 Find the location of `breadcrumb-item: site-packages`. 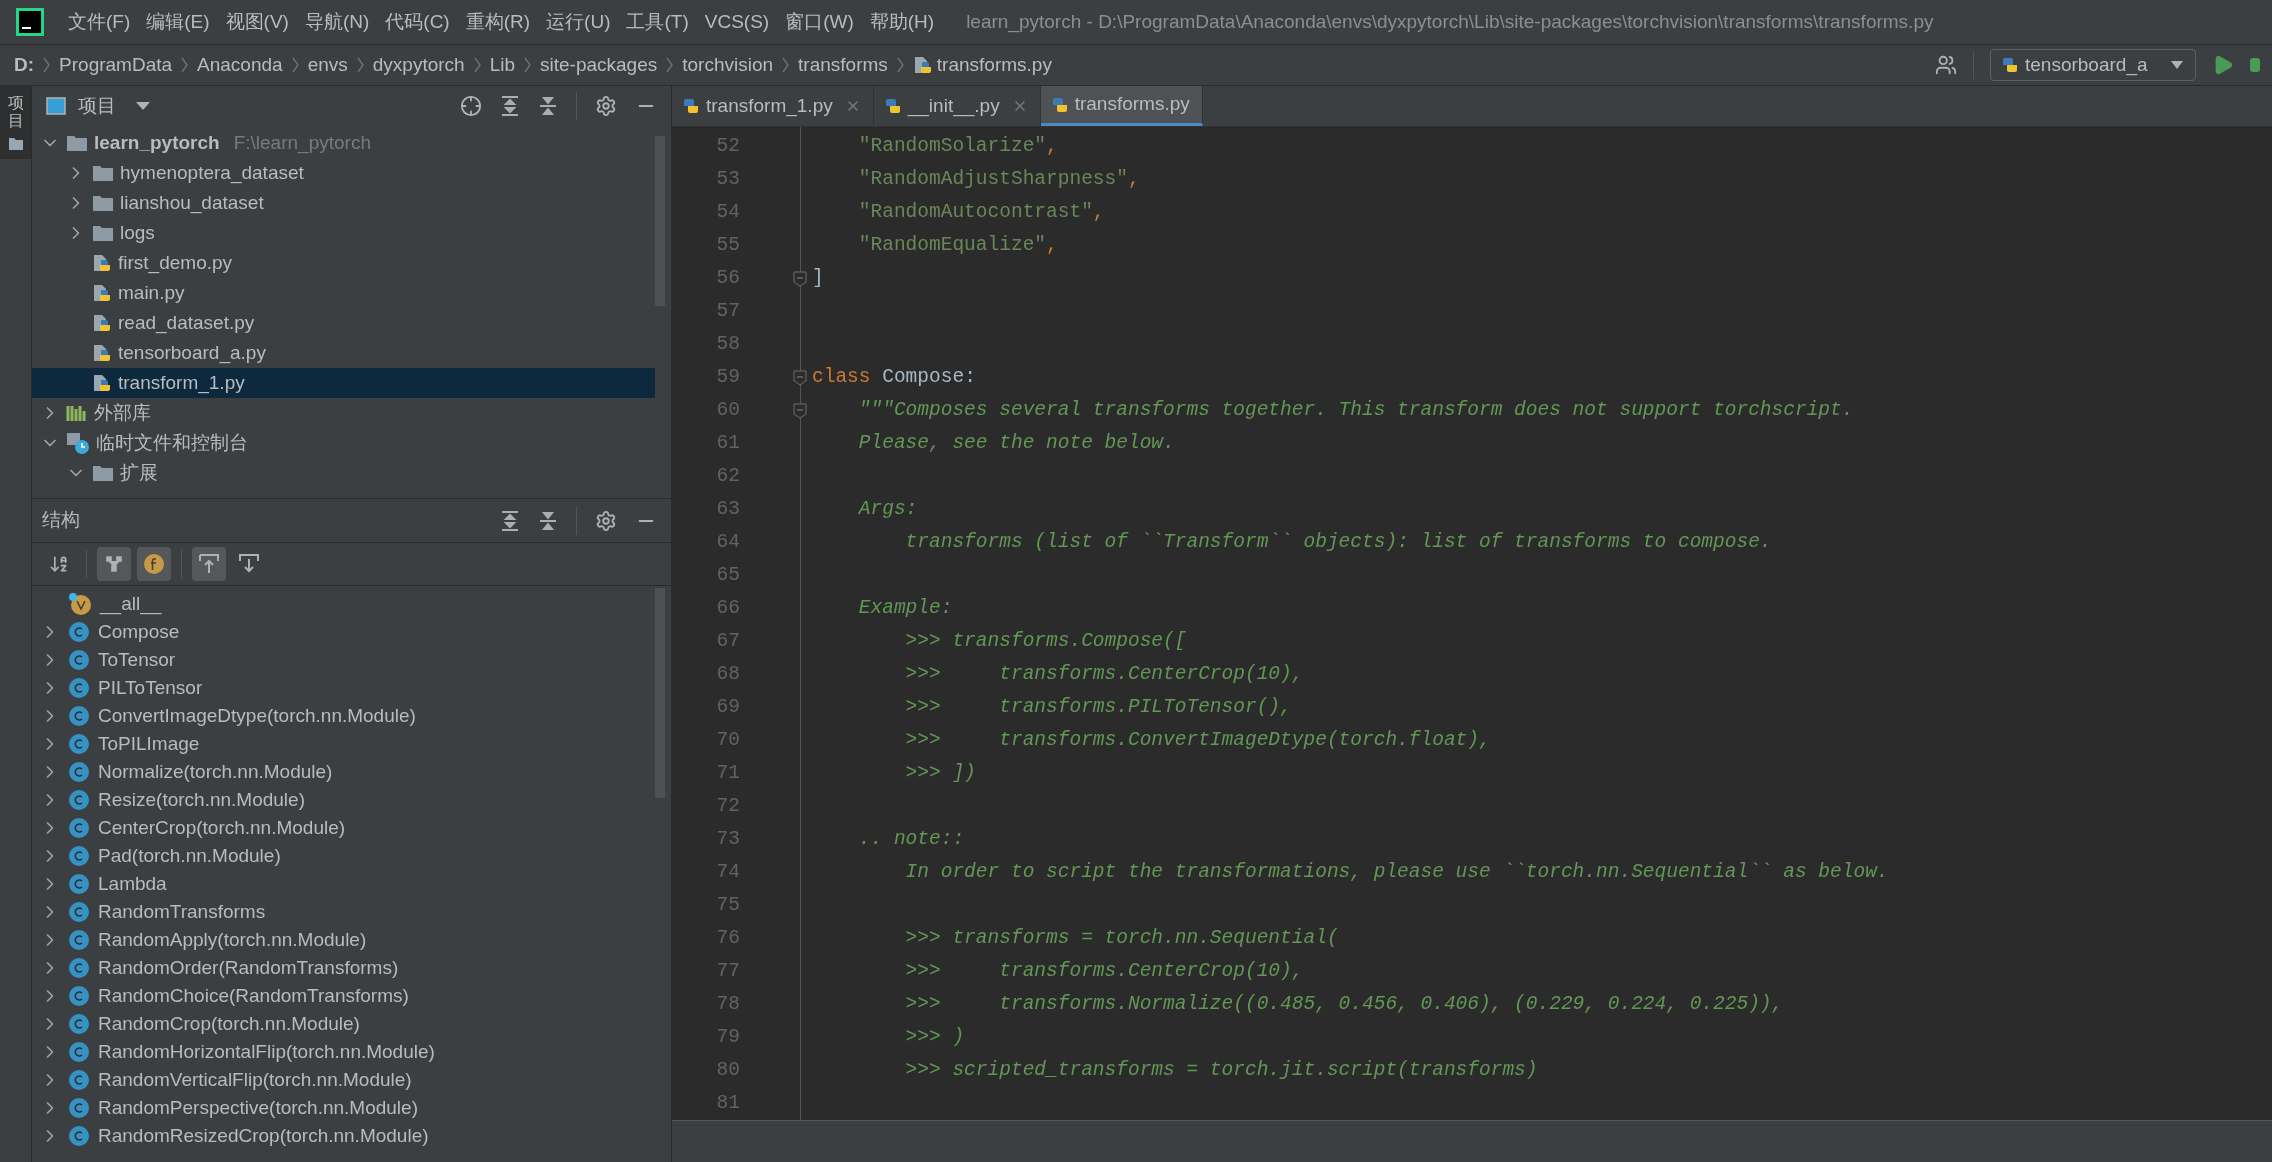

breadcrumb-item: site-packages is located at coordinates (599, 65).